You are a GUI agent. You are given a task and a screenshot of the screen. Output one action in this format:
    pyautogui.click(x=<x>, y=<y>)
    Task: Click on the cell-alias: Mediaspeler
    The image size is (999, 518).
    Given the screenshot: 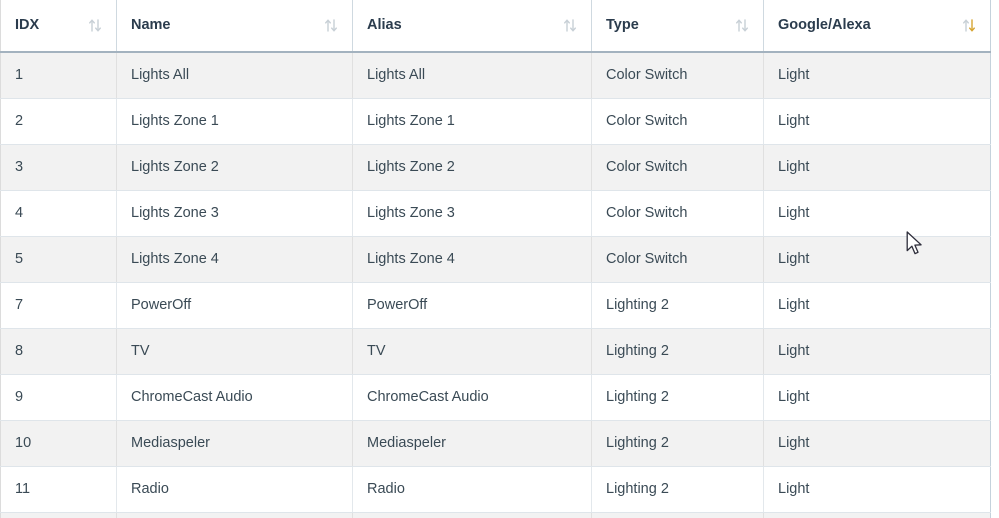 What is the action you would take?
    pyautogui.click(x=472, y=443)
    